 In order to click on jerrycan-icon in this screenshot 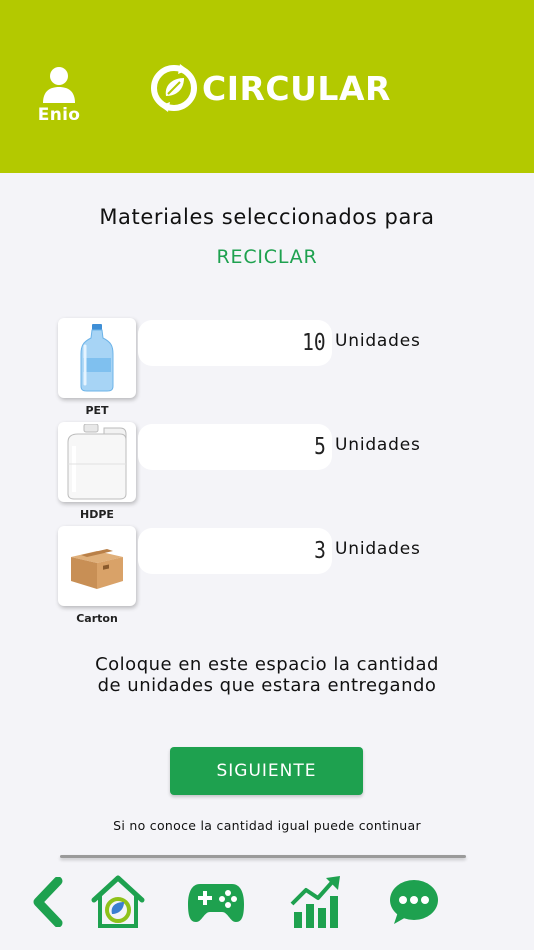, I will do `click(97, 462)`.